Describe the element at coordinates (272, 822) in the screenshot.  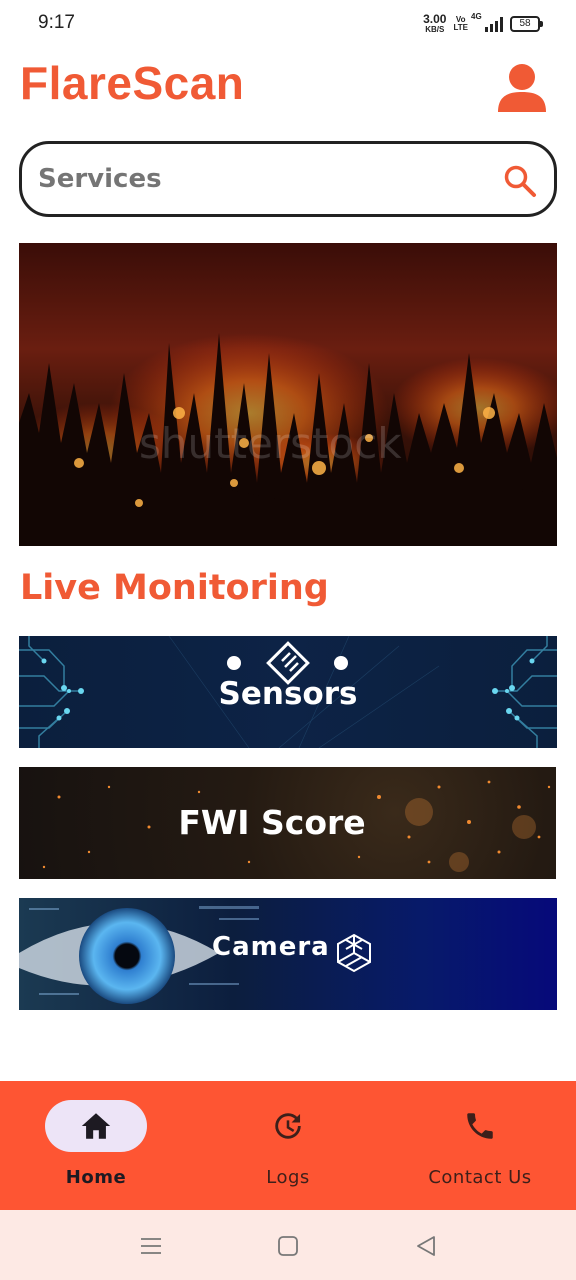
I see `fwi-score-label: FWI Score` at that location.